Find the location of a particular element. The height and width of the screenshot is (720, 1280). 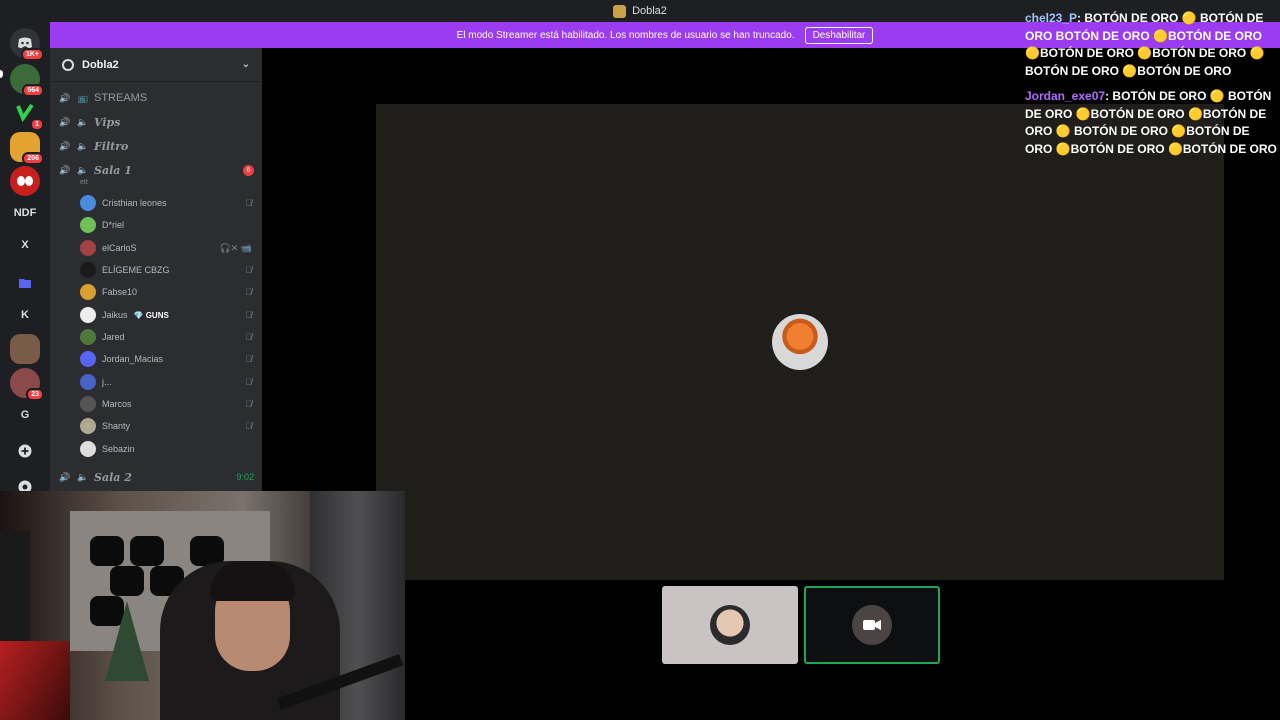

window-title: Dobla2 is located at coordinates (649, 11).